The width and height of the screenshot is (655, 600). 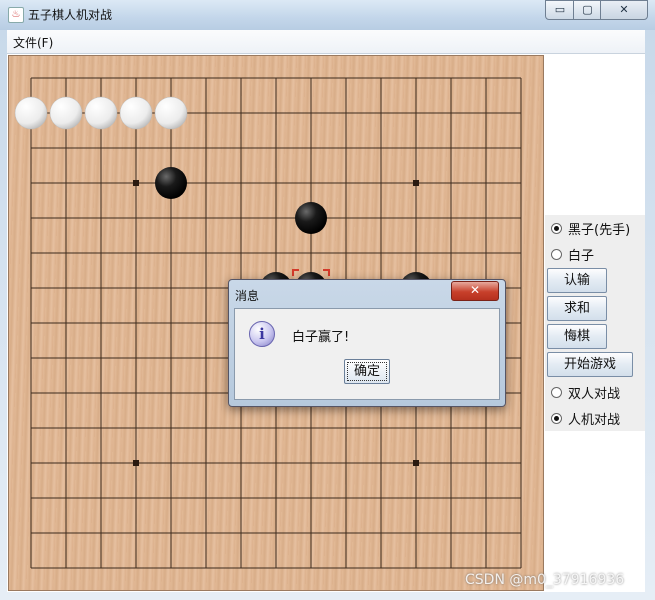 What do you see at coordinates (70, 15) in the screenshot?
I see `window-title: 五子棋人机对战` at bounding box center [70, 15].